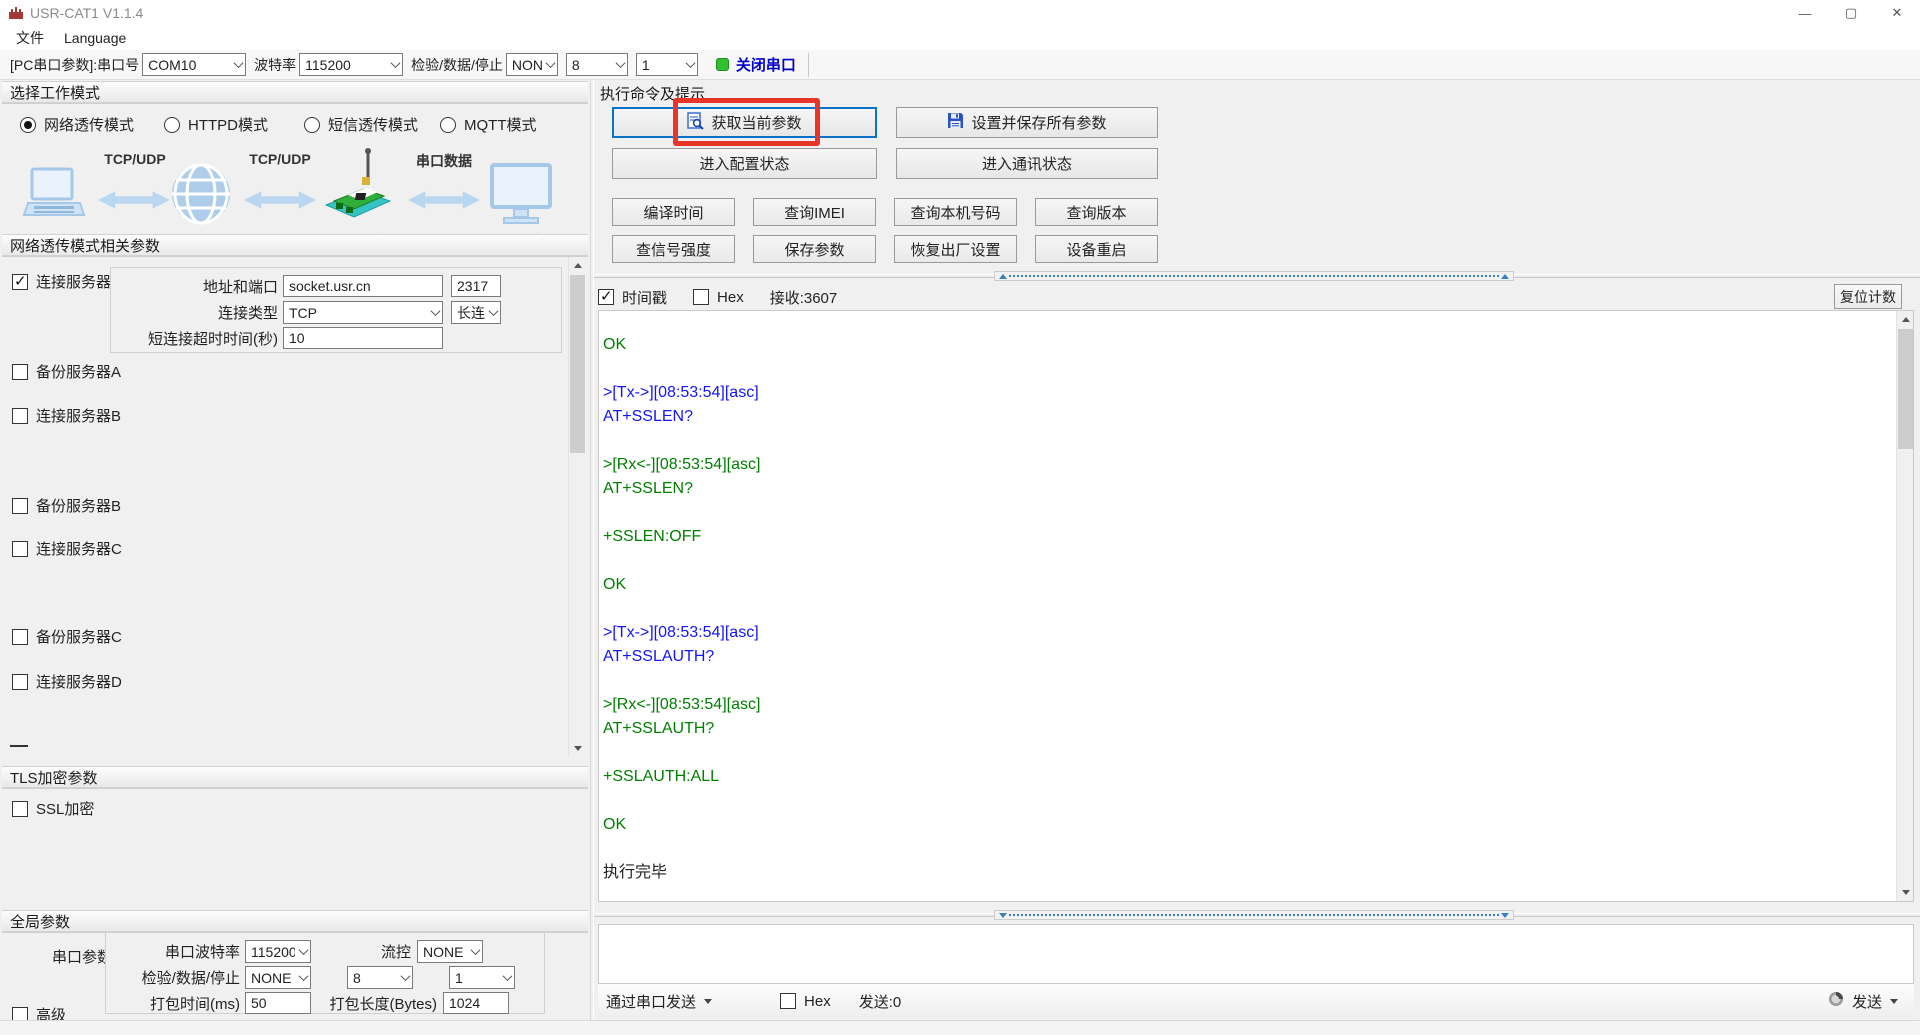  I want to click on flow-select: NONE, so click(450, 951).